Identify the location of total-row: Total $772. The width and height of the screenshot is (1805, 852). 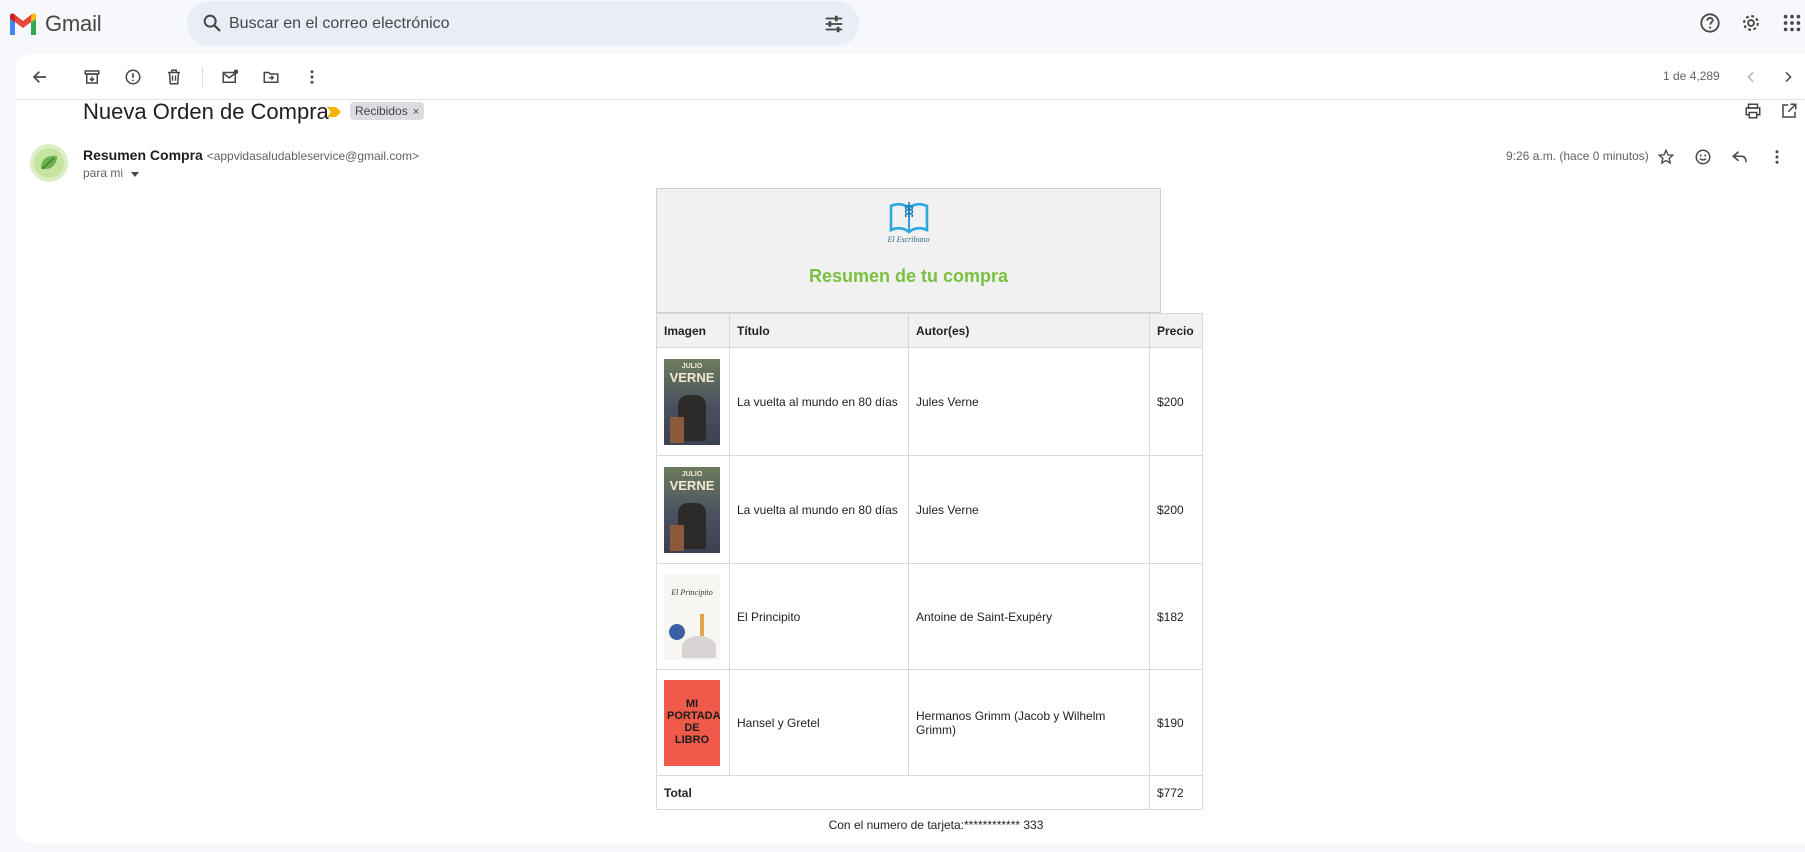
(929, 792).